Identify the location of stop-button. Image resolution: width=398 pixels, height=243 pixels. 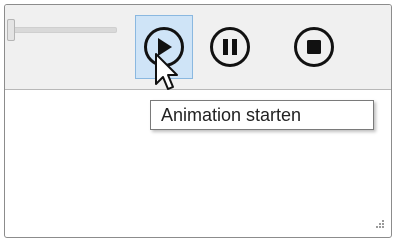
(314, 47).